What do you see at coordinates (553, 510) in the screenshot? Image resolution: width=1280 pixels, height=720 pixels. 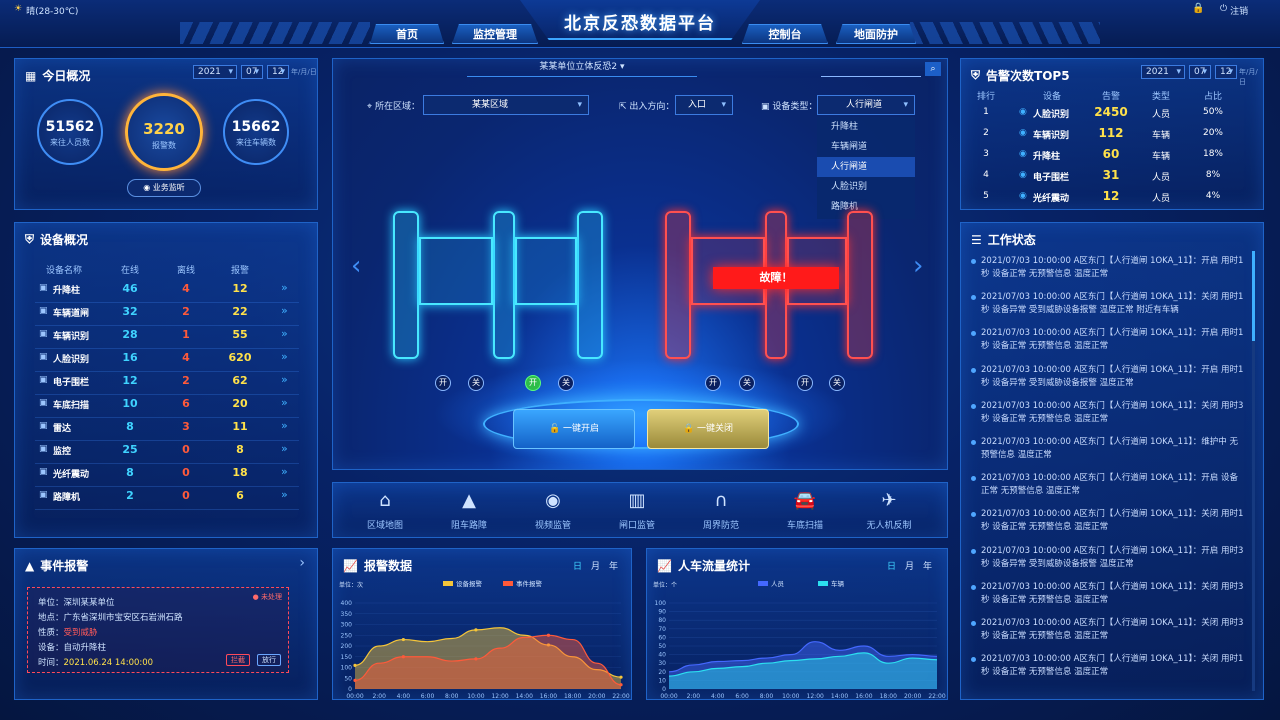 I see `function-camera-button: ◉ 视频监管` at bounding box center [553, 510].